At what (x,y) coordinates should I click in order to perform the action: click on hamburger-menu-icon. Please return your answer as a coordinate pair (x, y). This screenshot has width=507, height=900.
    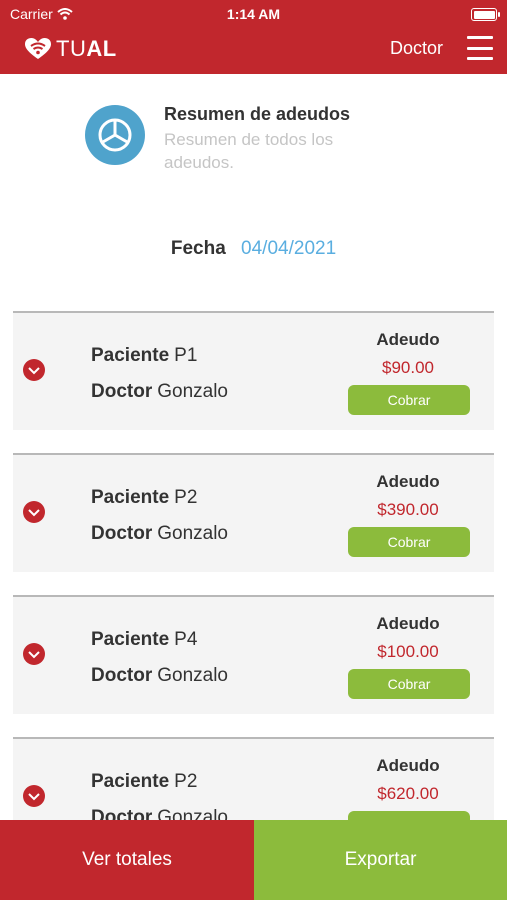
    Looking at the image, I should click on (480, 48).